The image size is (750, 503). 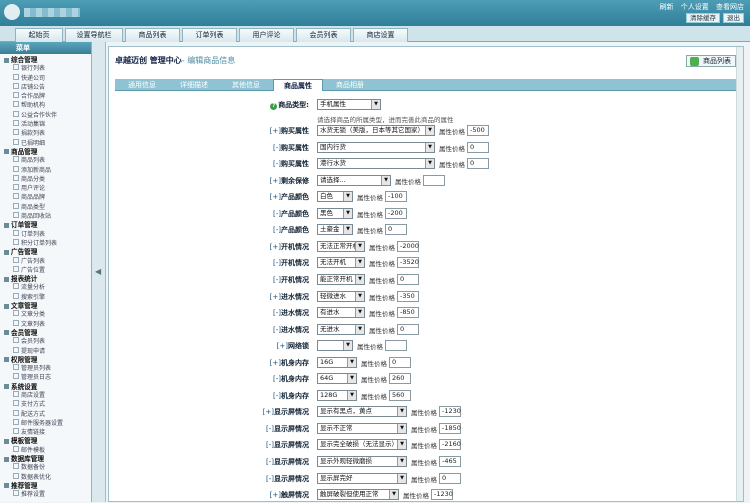 What do you see at coordinates (376, 164) in the screenshot?
I see `attribute-value-select: 港行水货 ▼` at bounding box center [376, 164].